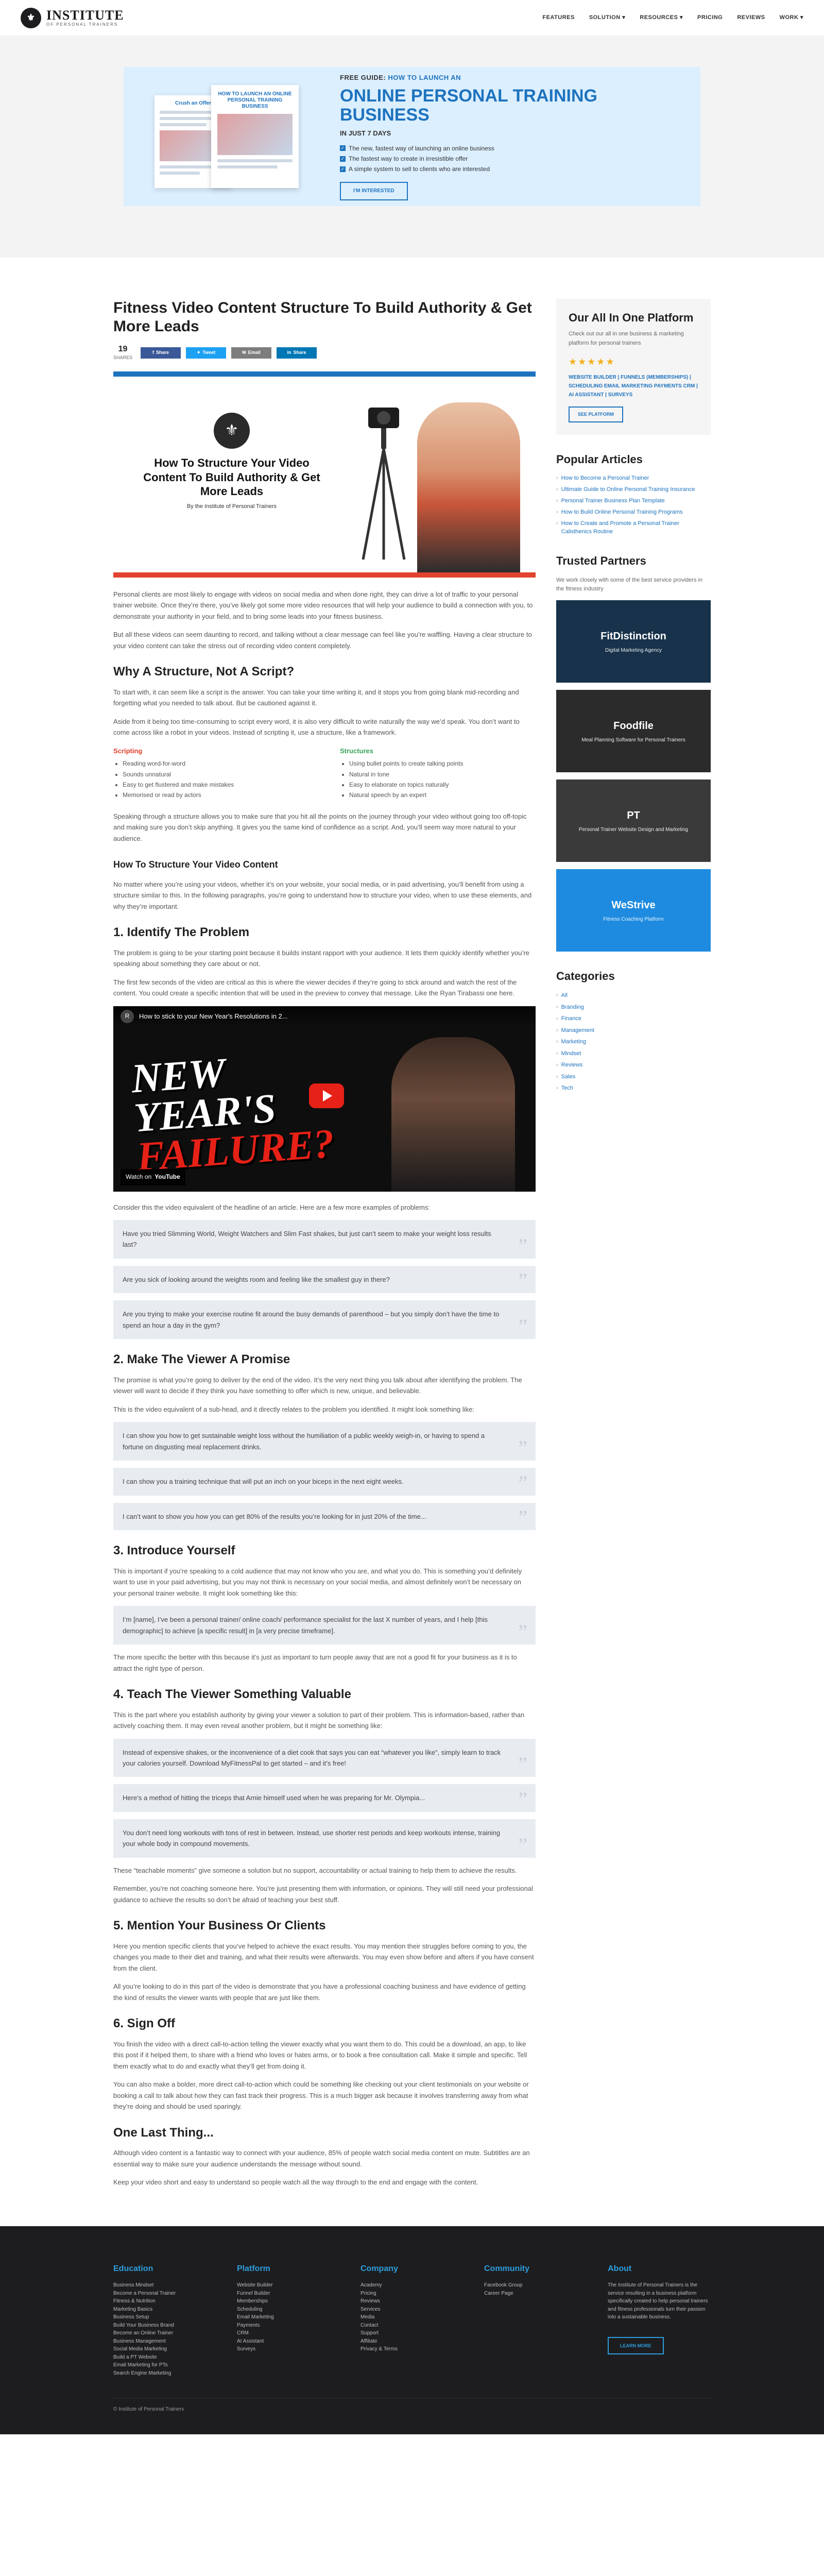  Describe the element at coordinates (343, 159) in the screenshot. I see `checkbox-icon: ✓` at that location.